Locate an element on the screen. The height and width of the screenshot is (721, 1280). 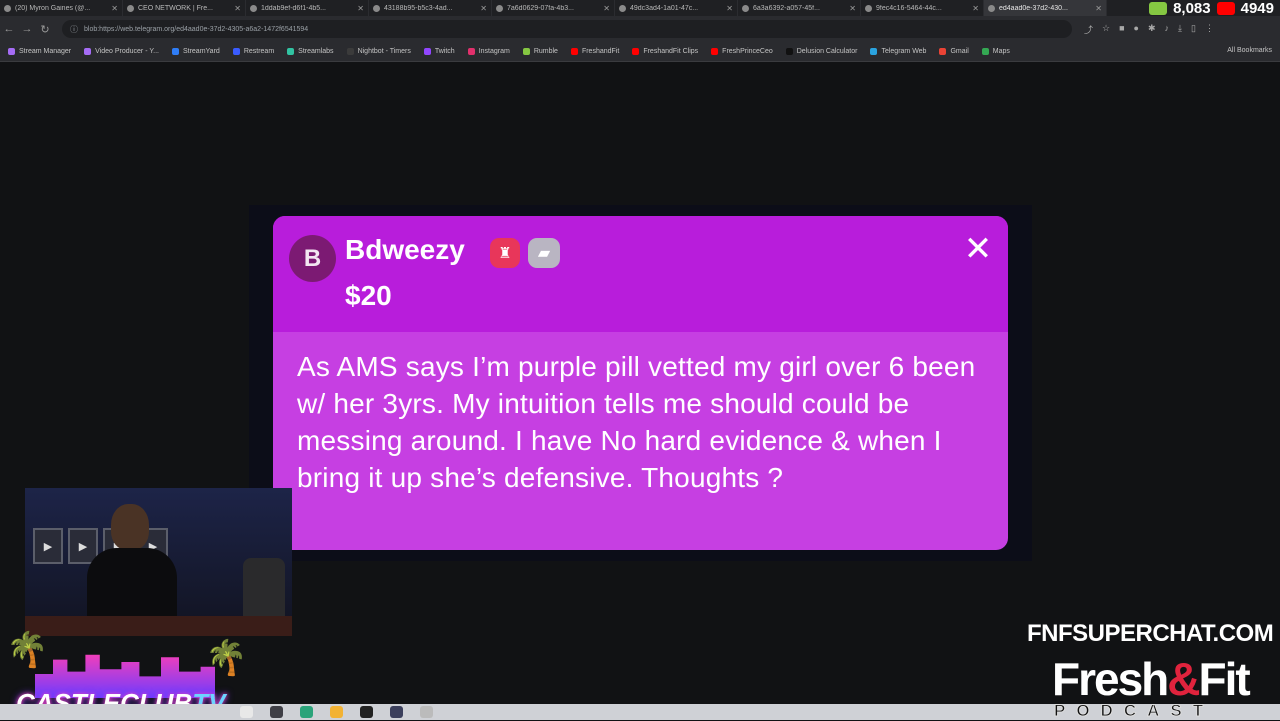
profile-icon: ● is located at coordinates (1136, 29).